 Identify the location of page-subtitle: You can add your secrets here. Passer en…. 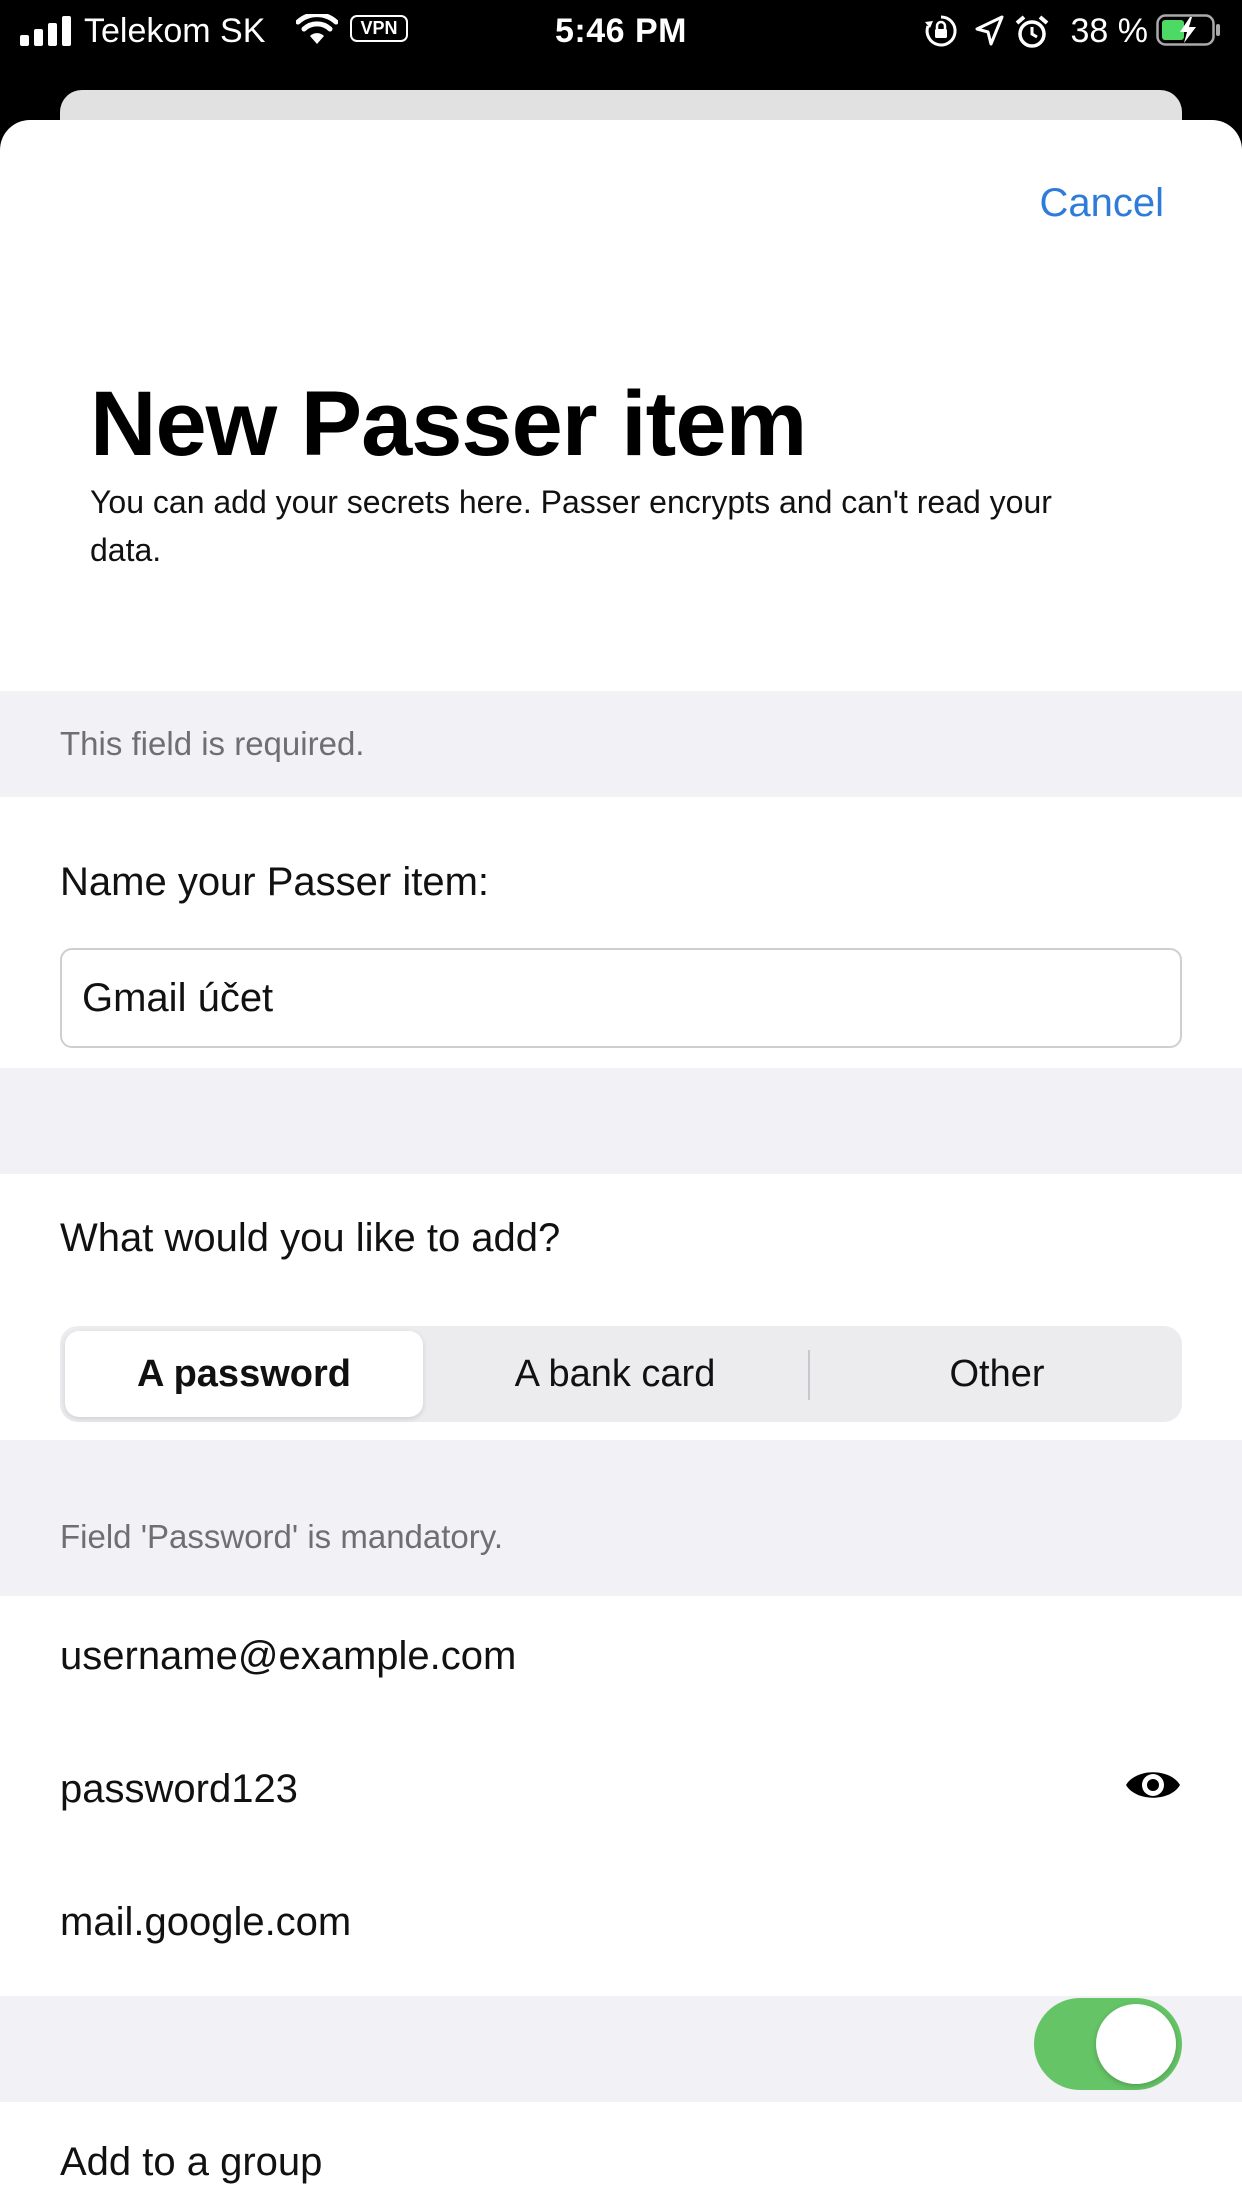
(571, 526).